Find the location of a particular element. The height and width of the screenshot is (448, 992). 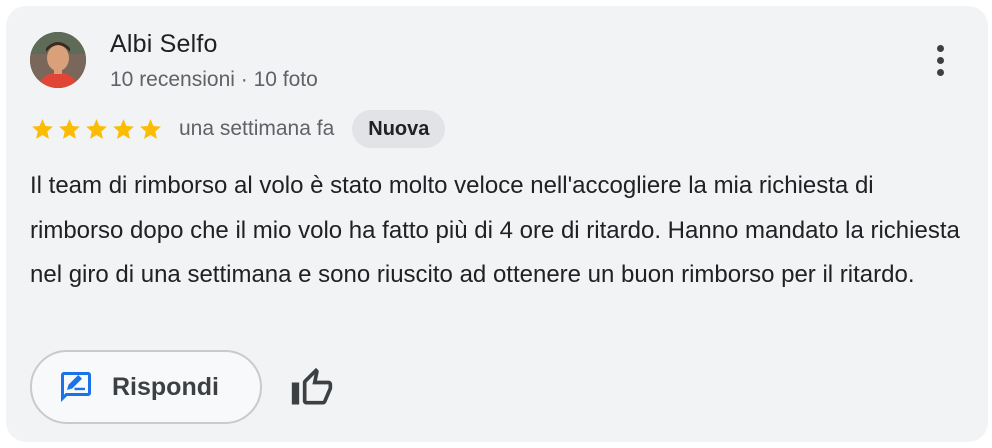

new-badge: Nuova is located at coordinates (399, 129).